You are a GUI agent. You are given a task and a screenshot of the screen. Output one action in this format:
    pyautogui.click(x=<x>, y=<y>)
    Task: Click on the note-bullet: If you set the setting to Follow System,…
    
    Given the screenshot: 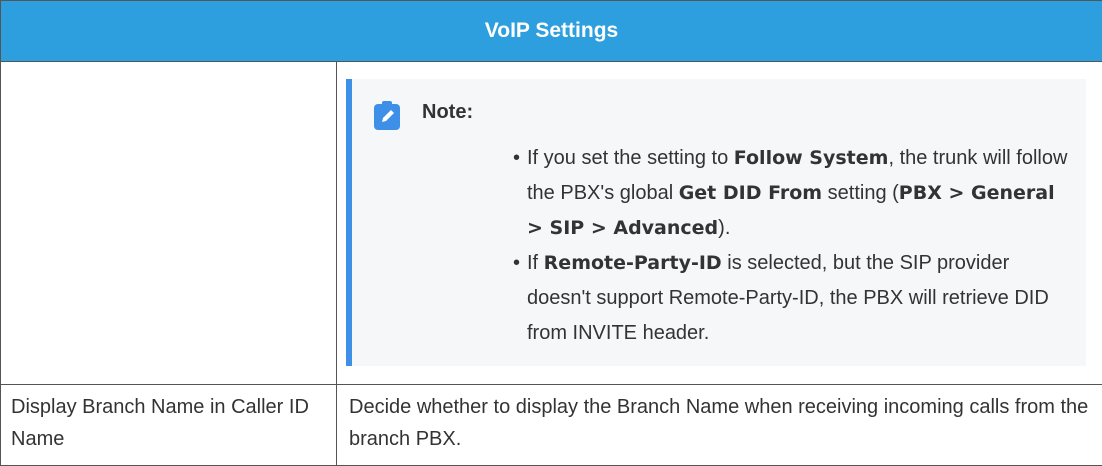 What is the action you would take?
    pyautogui.click(x=793, y=193)
    